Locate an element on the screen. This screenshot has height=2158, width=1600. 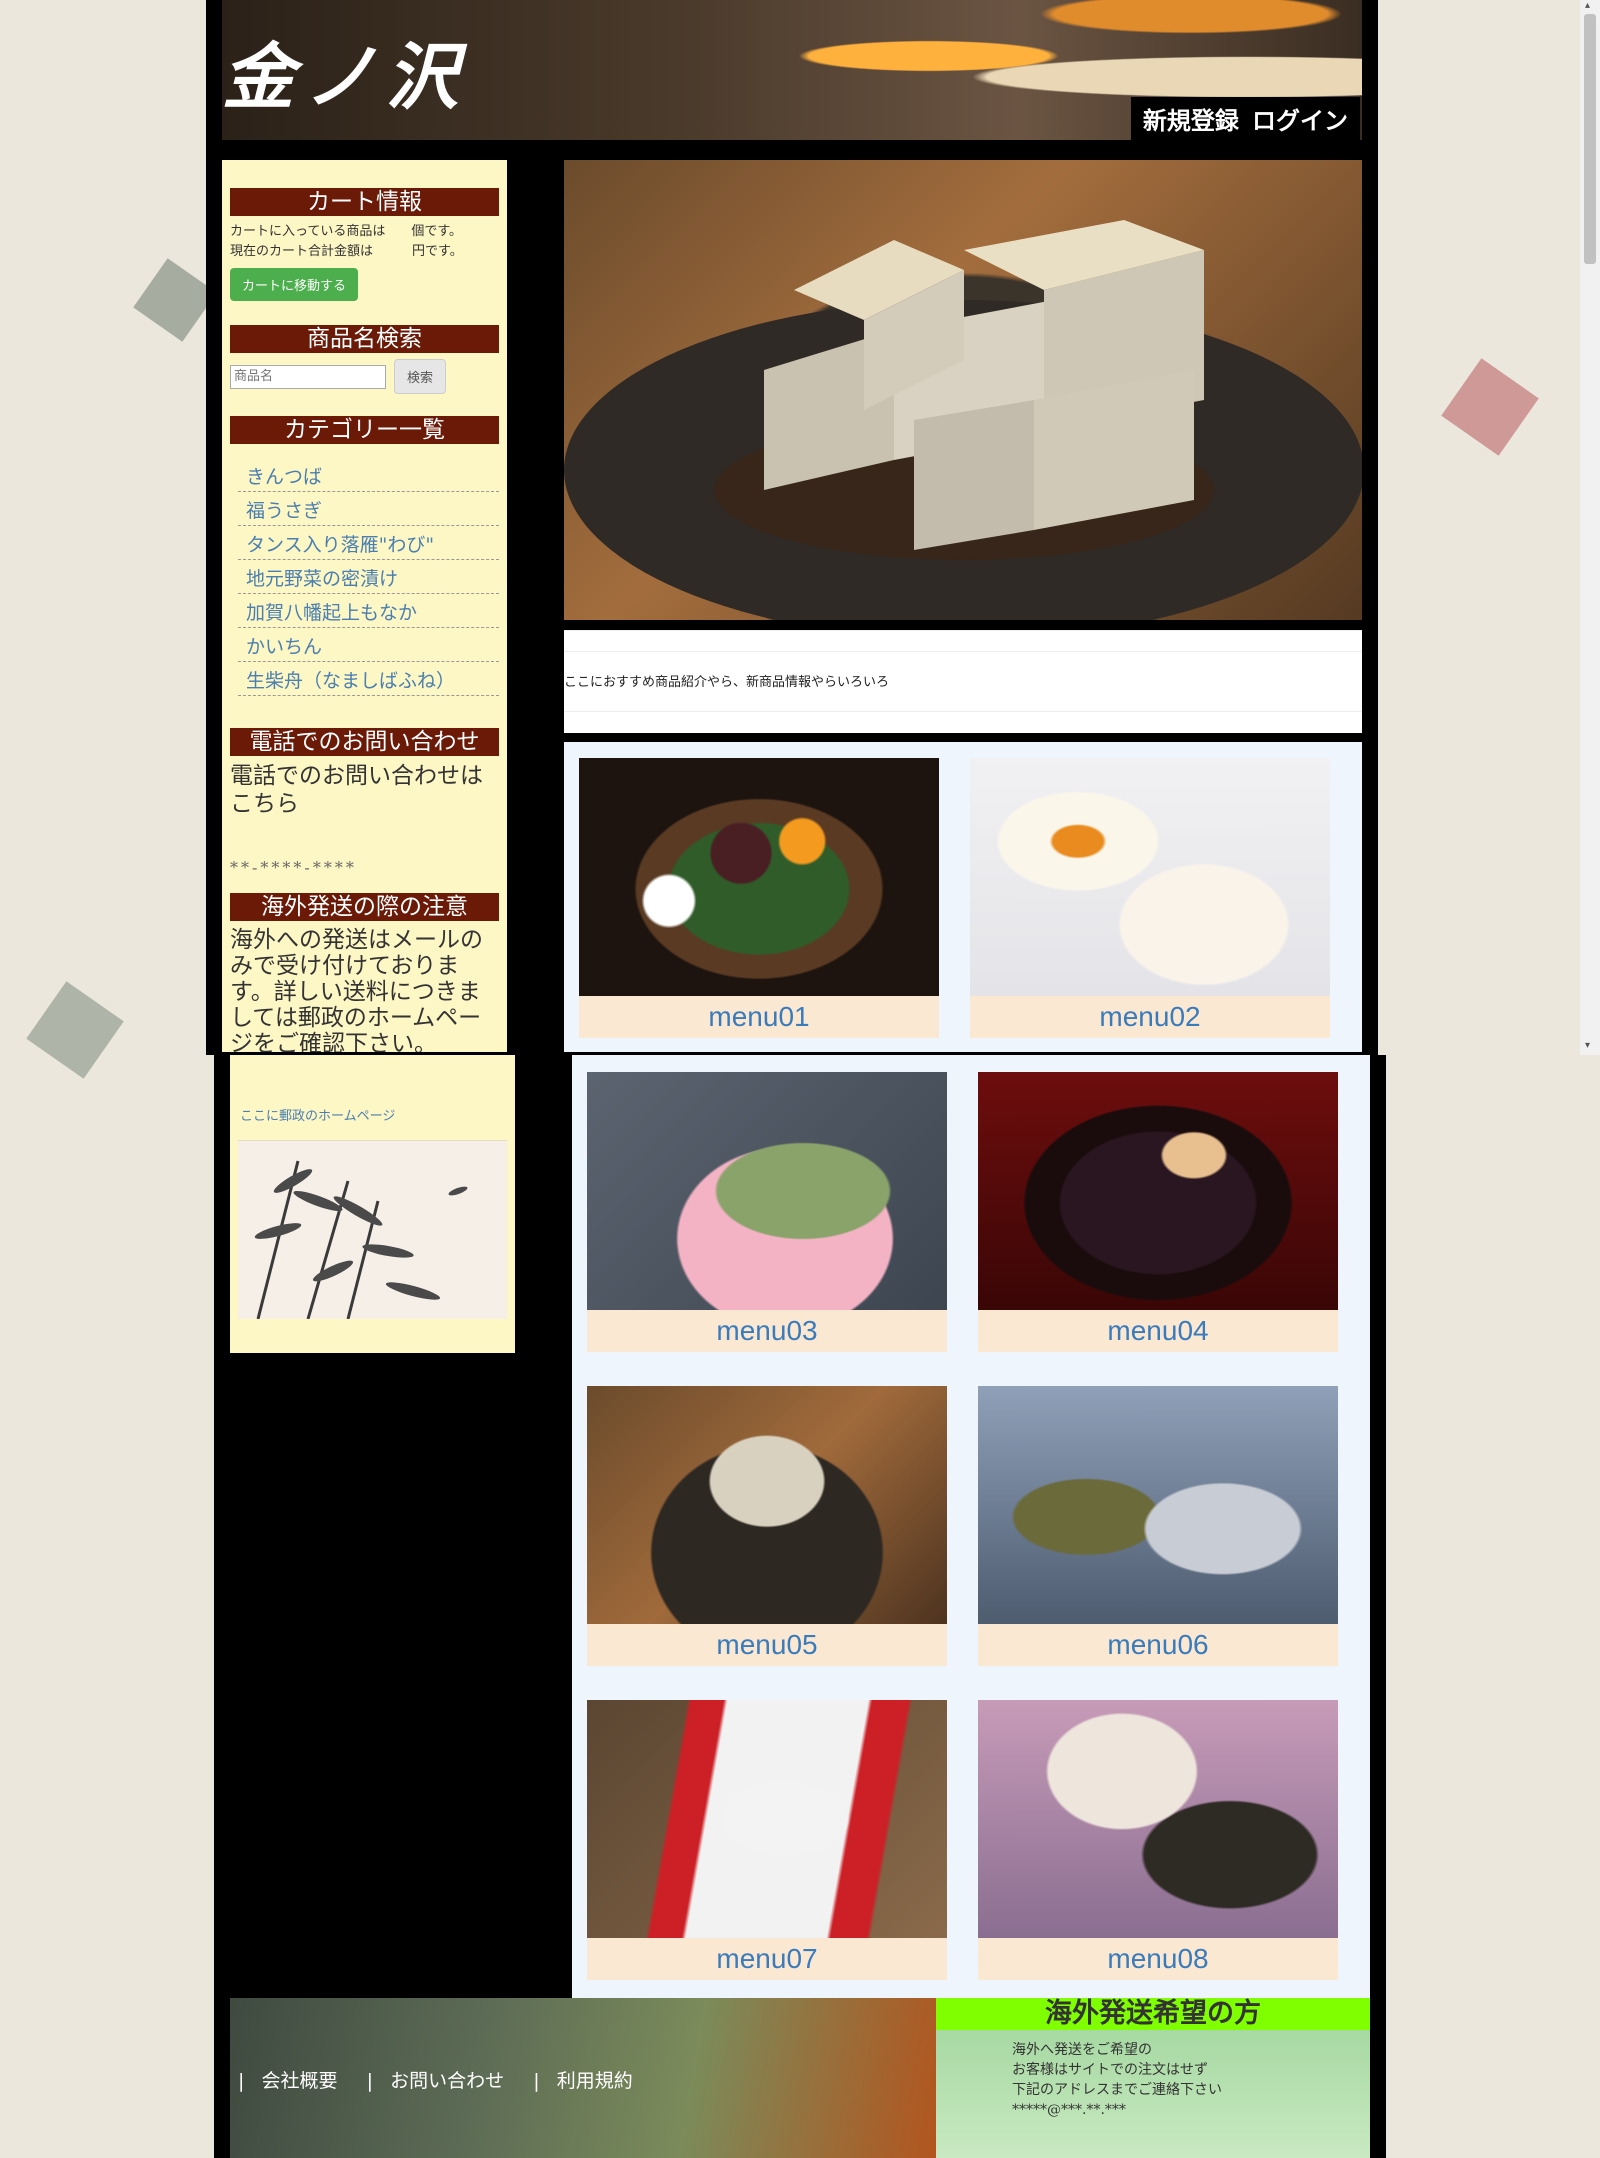
sidebar-continued: ここに郵政のホームページ is located at coordinates (372, 1204).